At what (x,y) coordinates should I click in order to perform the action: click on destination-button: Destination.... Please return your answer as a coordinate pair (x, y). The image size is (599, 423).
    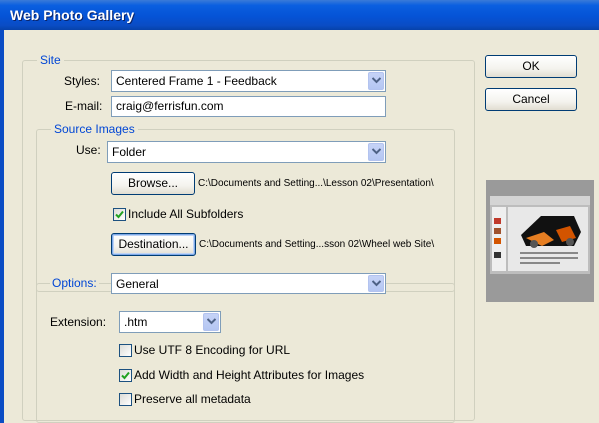
    Looking at the image, I should click on (153, 244).